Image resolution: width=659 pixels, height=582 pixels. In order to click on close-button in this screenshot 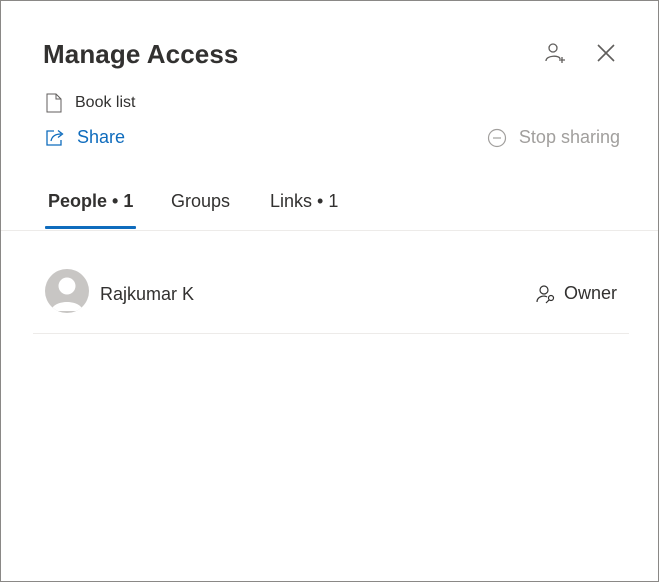, I will do `click(606, 53)`.